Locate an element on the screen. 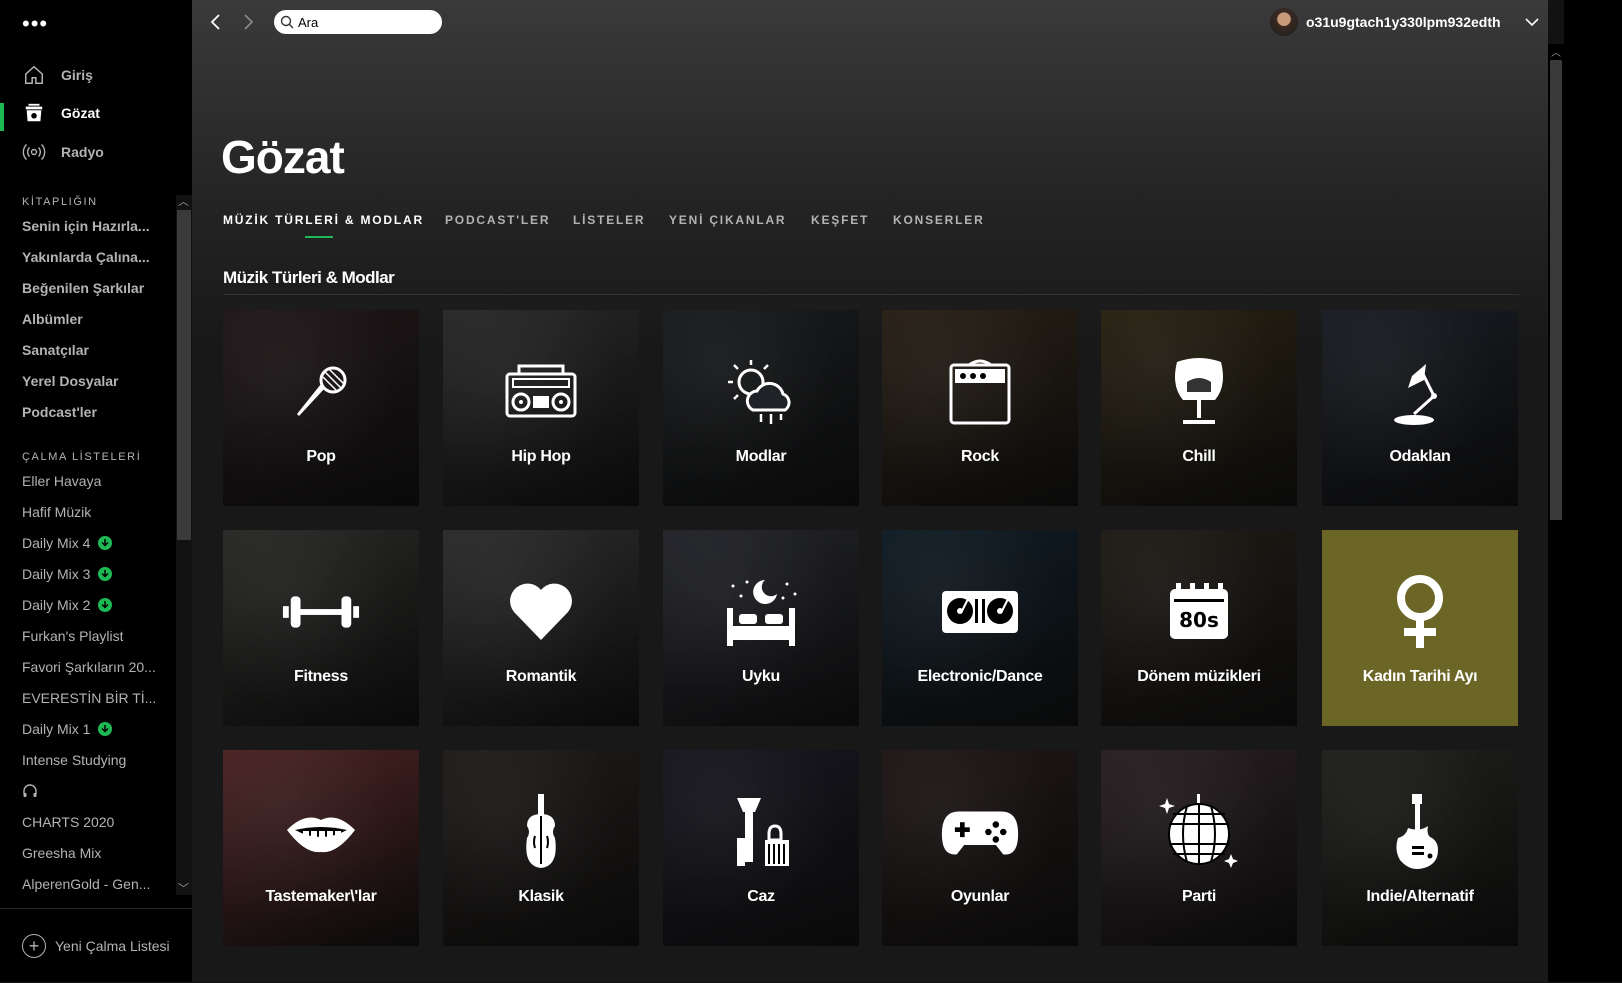 The height and width of the screenshot is (983, 1622). library-item-local-files: Yerel Dosyalar is located at coordinates (92, 381).